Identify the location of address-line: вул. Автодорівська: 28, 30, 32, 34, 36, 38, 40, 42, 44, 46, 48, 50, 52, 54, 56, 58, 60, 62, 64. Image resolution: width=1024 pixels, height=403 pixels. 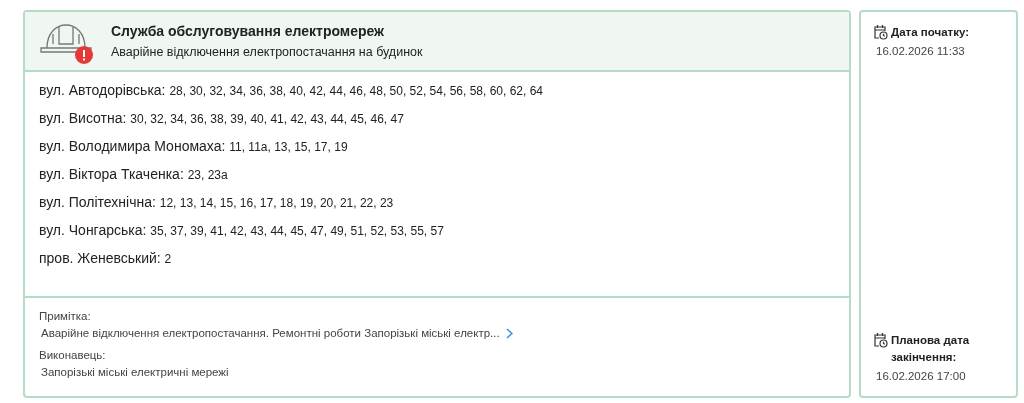
(292, 91).